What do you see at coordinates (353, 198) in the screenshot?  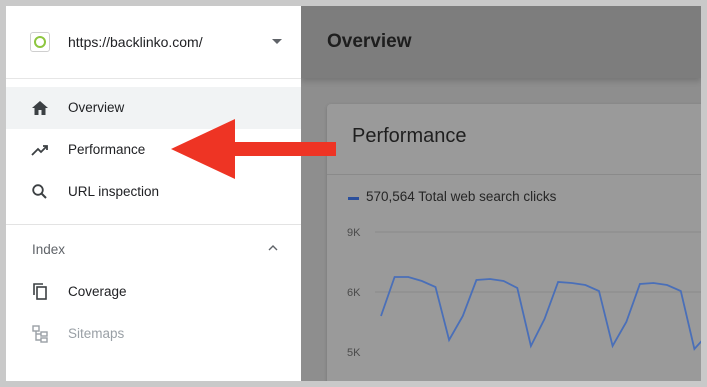 I see `legend-swatch` at bounding box center [353, 198].